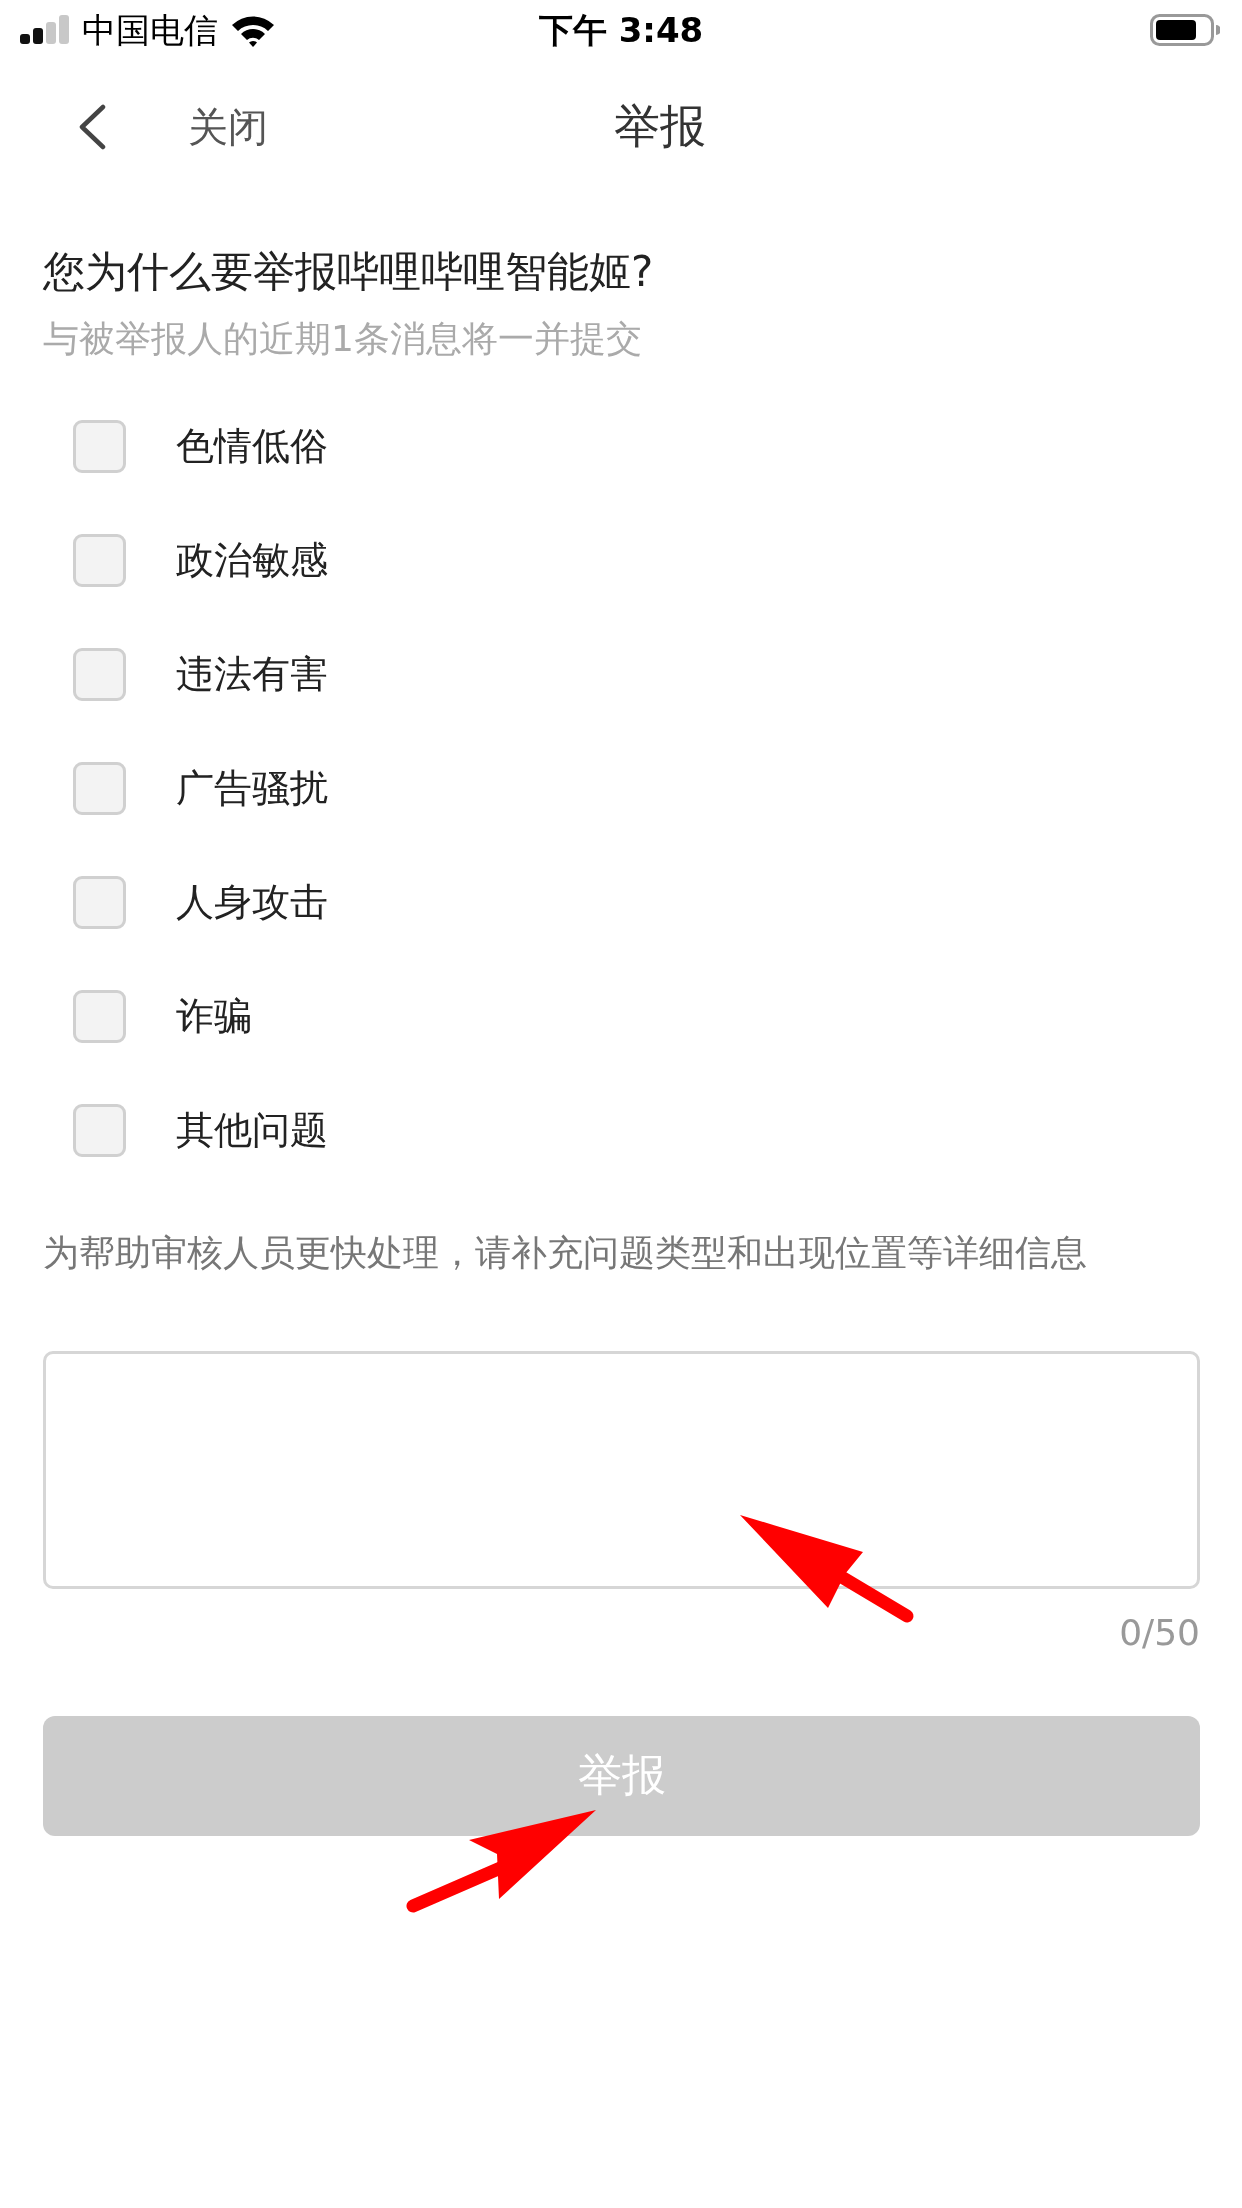 Image resolution: width=1242 pixels, height=2208 pixels. Describe the element at coordinates (349, 272) in the screenshot. I see `question-text: 您为什么要举报哔哩哔哩智能姬?` at that location.